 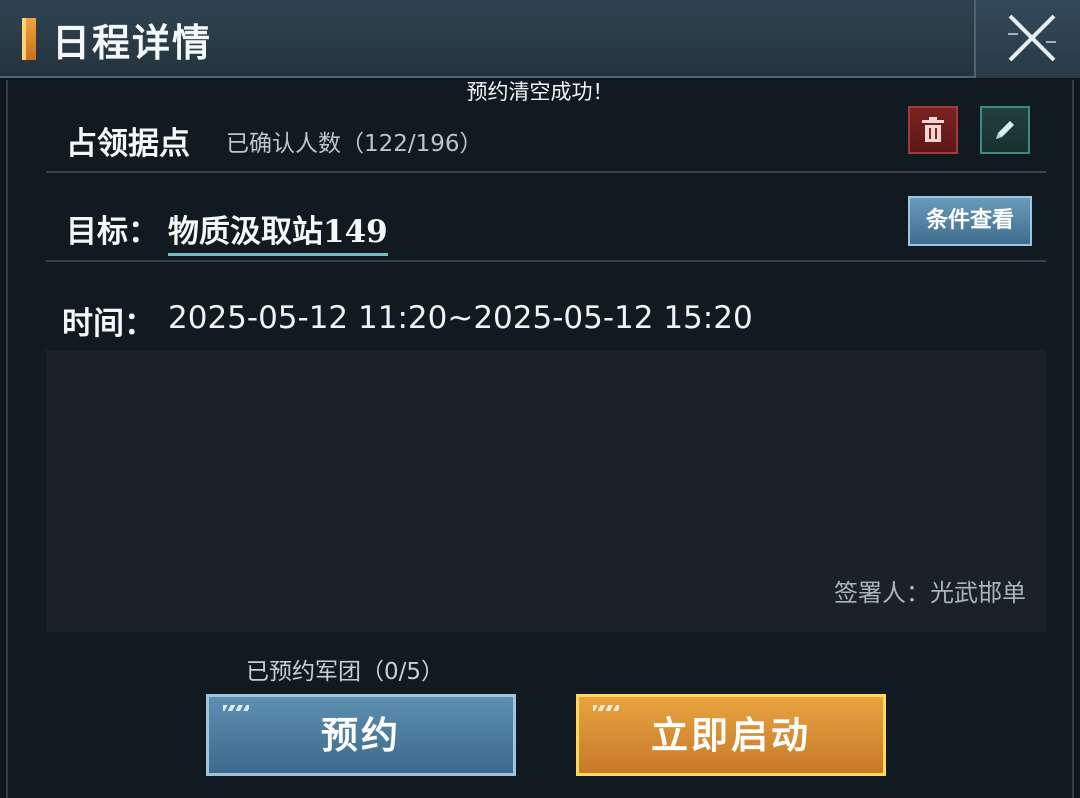 I want to click on book-button-label: 预约, so click(x=361, y=735).